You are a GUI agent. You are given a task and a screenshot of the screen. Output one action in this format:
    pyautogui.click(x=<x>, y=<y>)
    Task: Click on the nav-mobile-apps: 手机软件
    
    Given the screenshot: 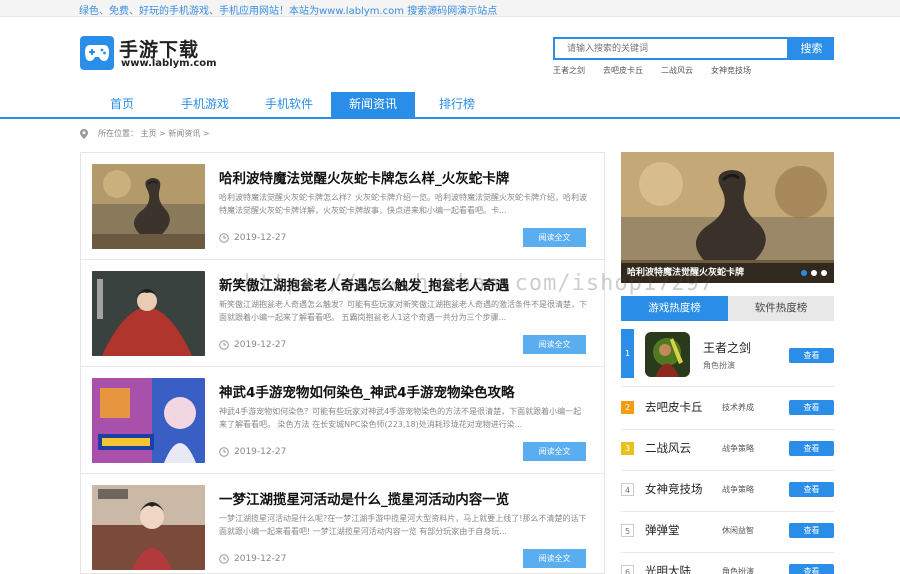 What is the action you would take?
    pyautogui.click(x=289, y=104)
    